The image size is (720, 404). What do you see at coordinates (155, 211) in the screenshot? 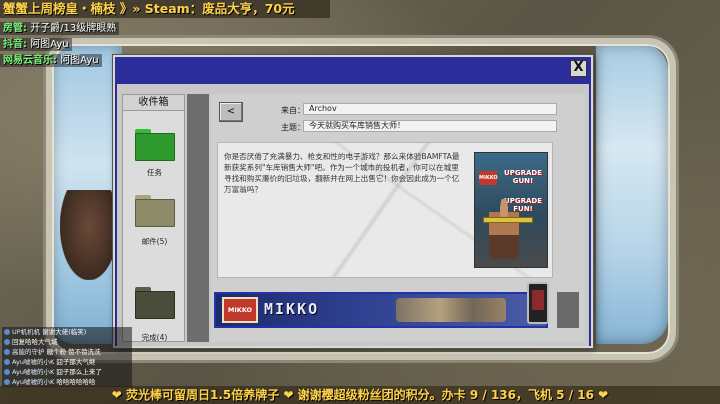
I see `folder-mail-icon` at bounding box center [155, 211].